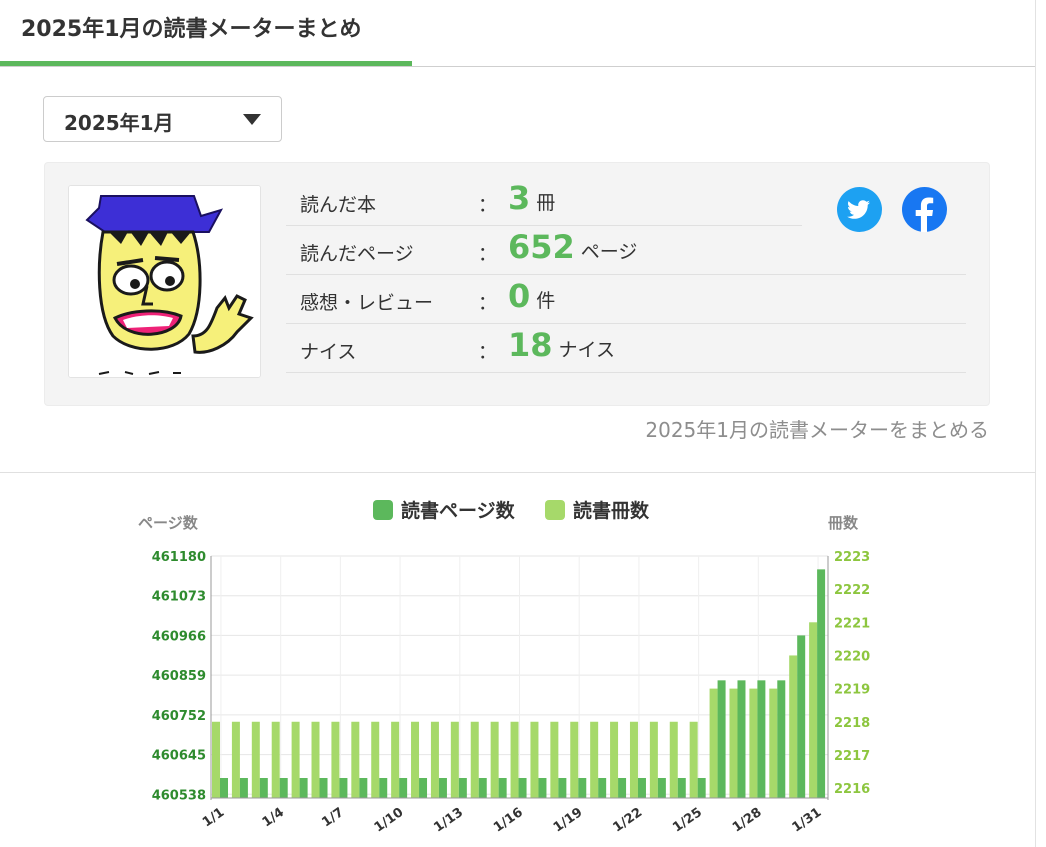 Image resolution: width=1046 pixels, height=847 pixels. I want to click on right-axis-tick-label: 2220, so click(852, 656).